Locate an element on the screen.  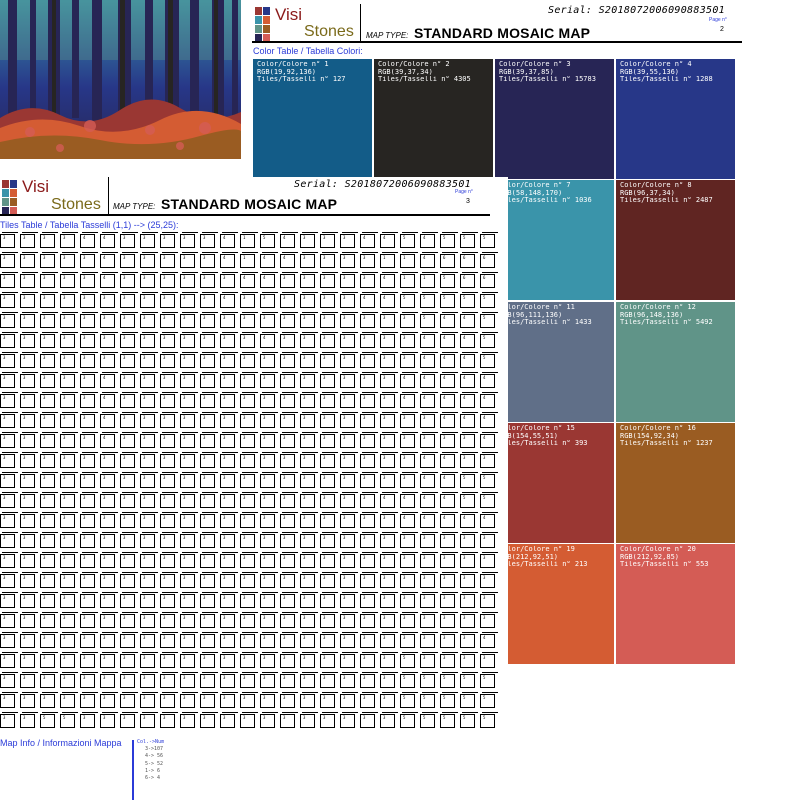
swatch-rgb: RGB(212,92,51) is located at coordinates (529, 557).